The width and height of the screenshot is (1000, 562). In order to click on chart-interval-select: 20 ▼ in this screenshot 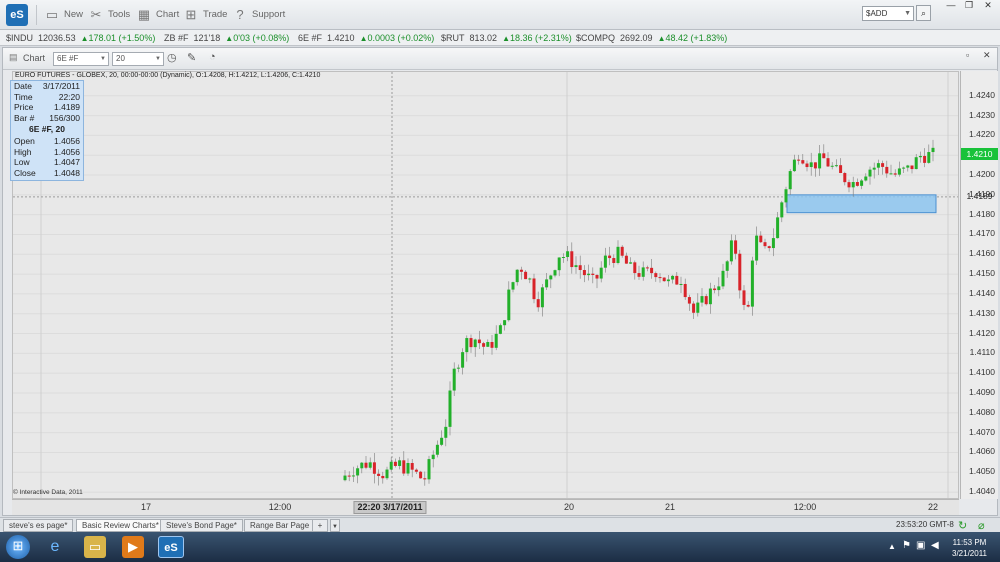, I will do `click(138, 59)`.